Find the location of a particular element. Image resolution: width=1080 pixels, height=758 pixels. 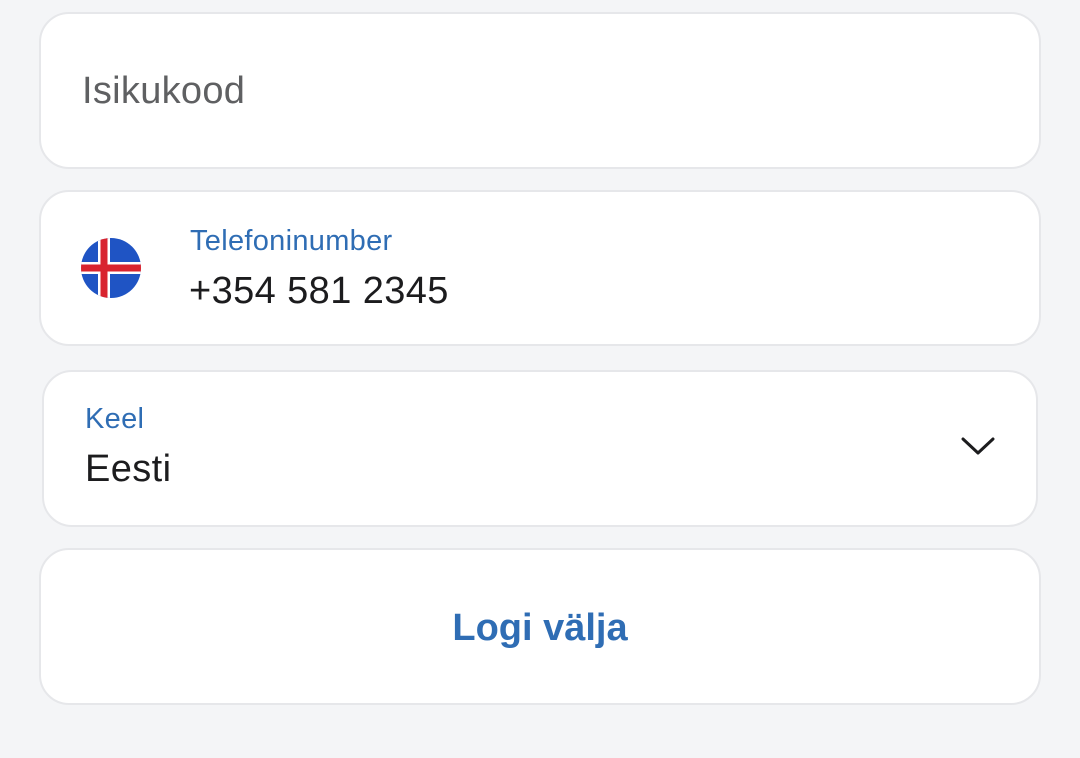

national-id-placeholder: Isikukood is located at coordinates (164, 91).